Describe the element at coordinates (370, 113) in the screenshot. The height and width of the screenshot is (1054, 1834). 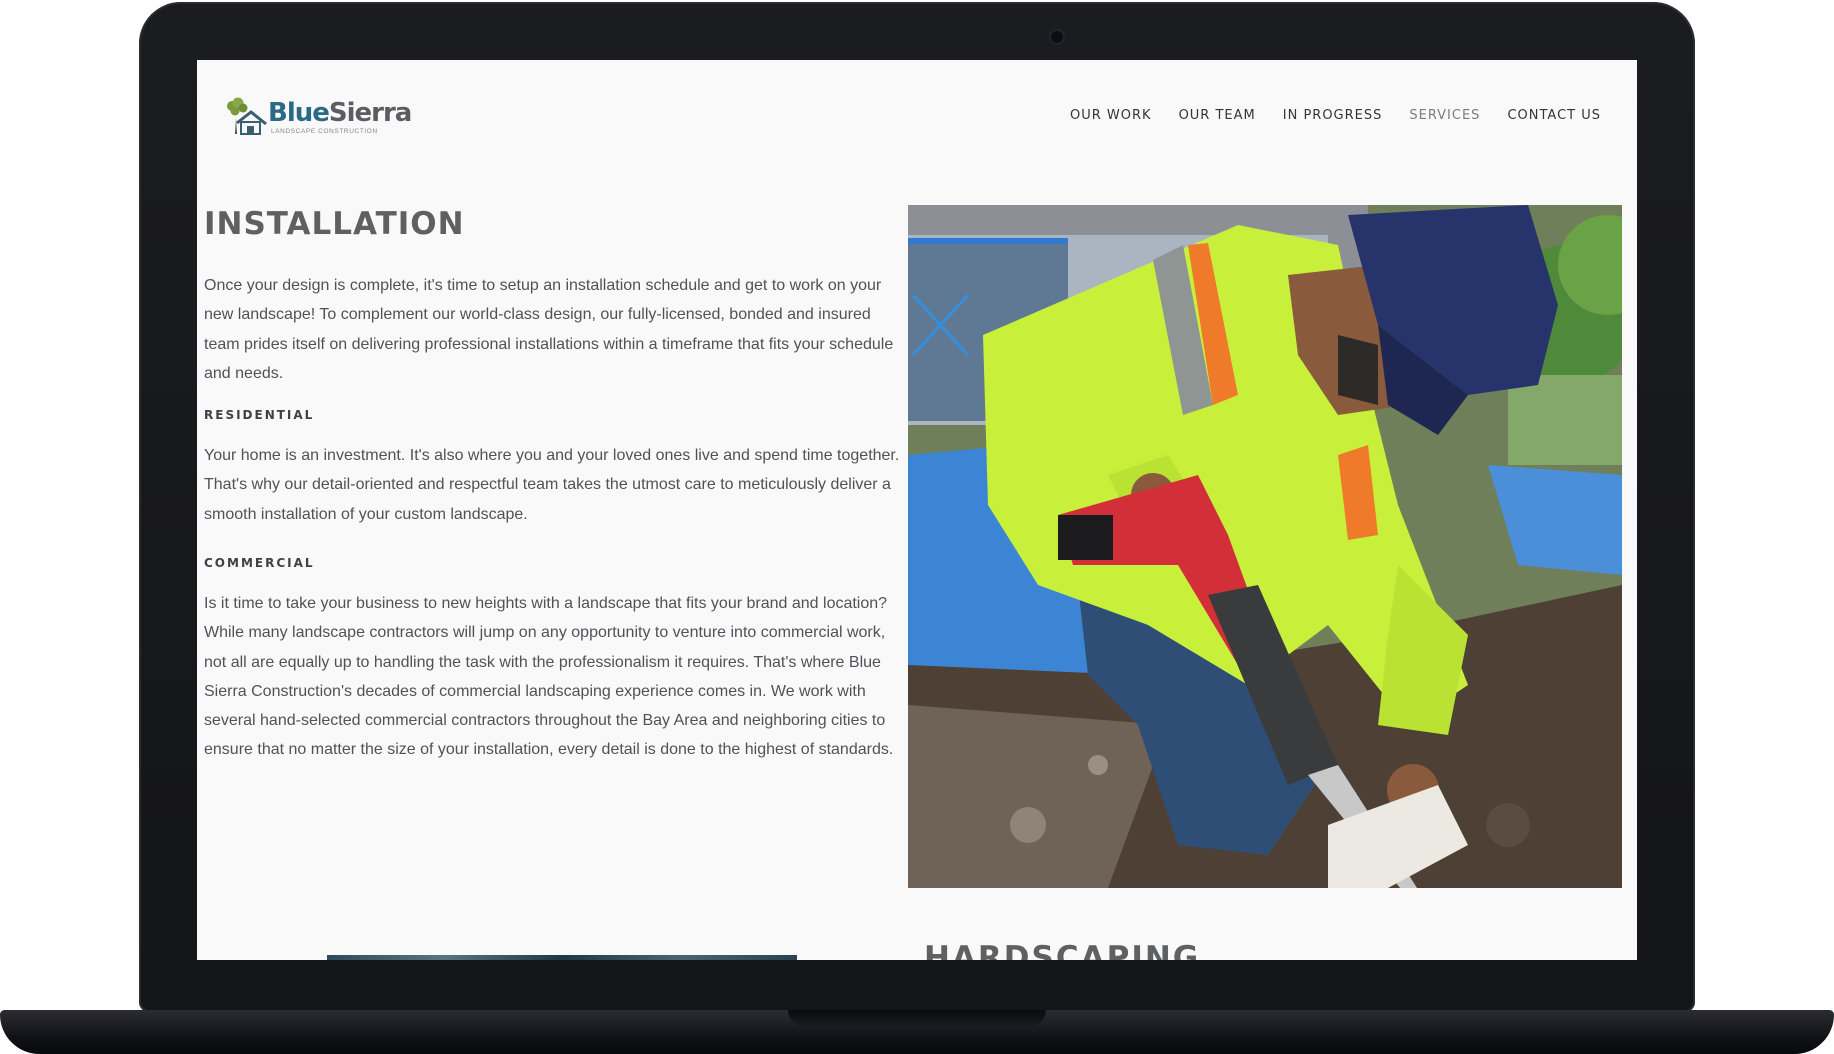
I see `logo-word-sierra: Sierra` at that location.